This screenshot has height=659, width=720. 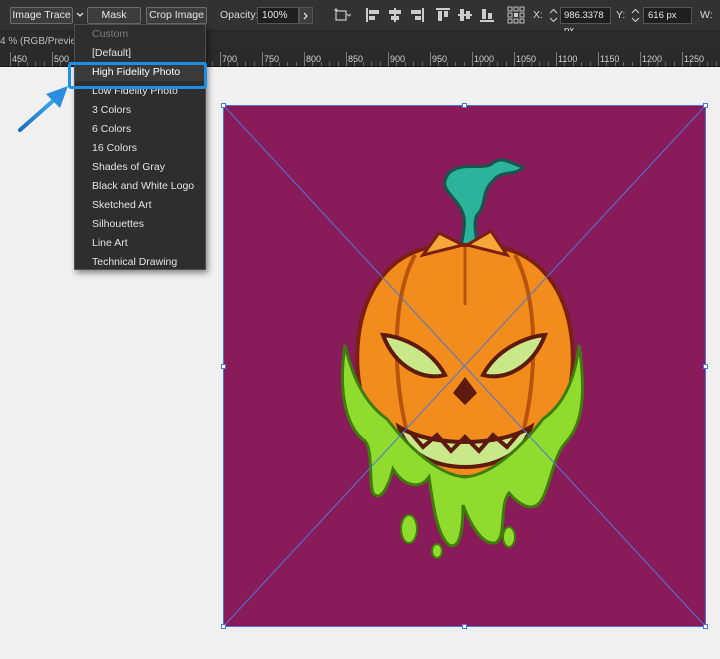 I want to click on preset-item-low-fidelity-photo: Low Fidelity Photo, so click(x=140, y=91).